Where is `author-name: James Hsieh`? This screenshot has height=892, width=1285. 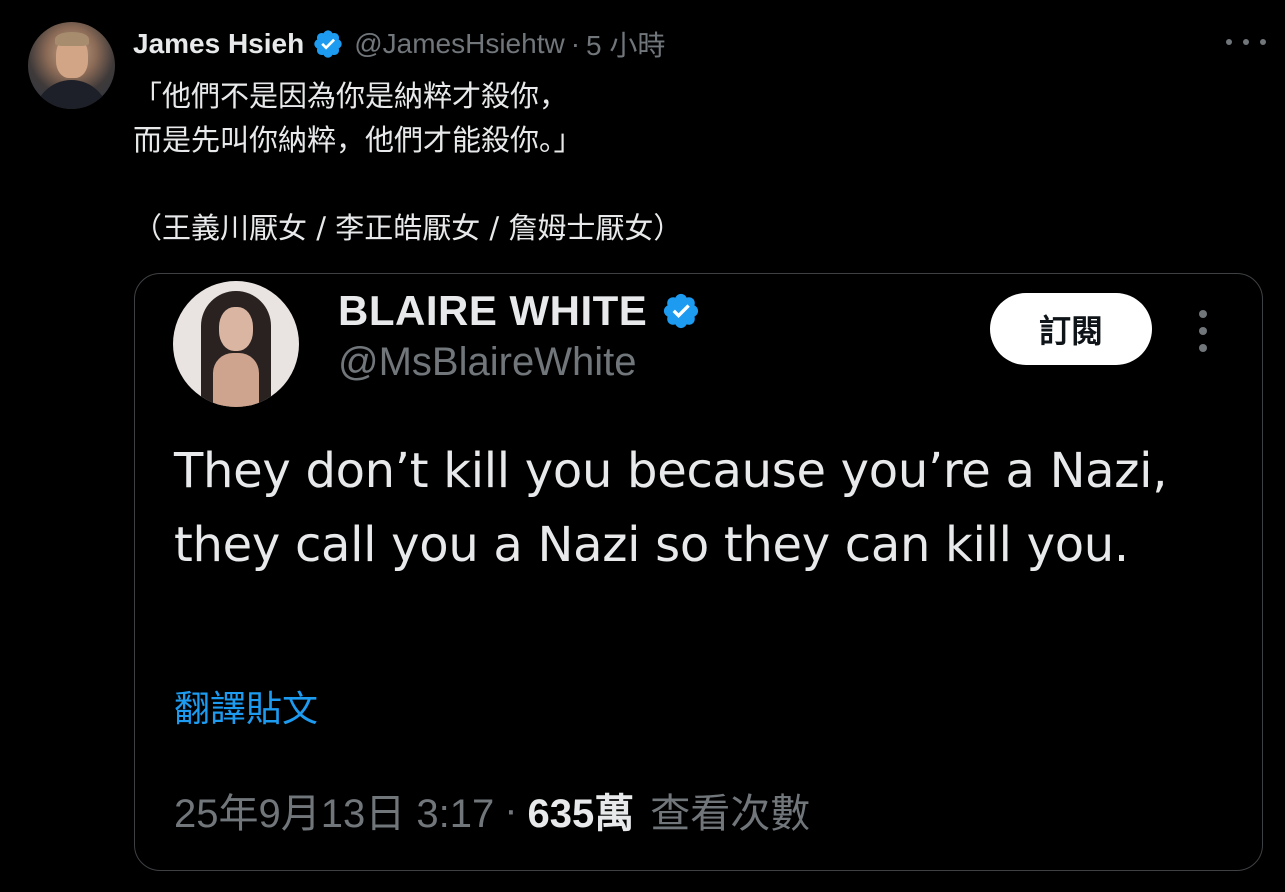
author-name: James Hsieh is located at coordinates (218, 44).